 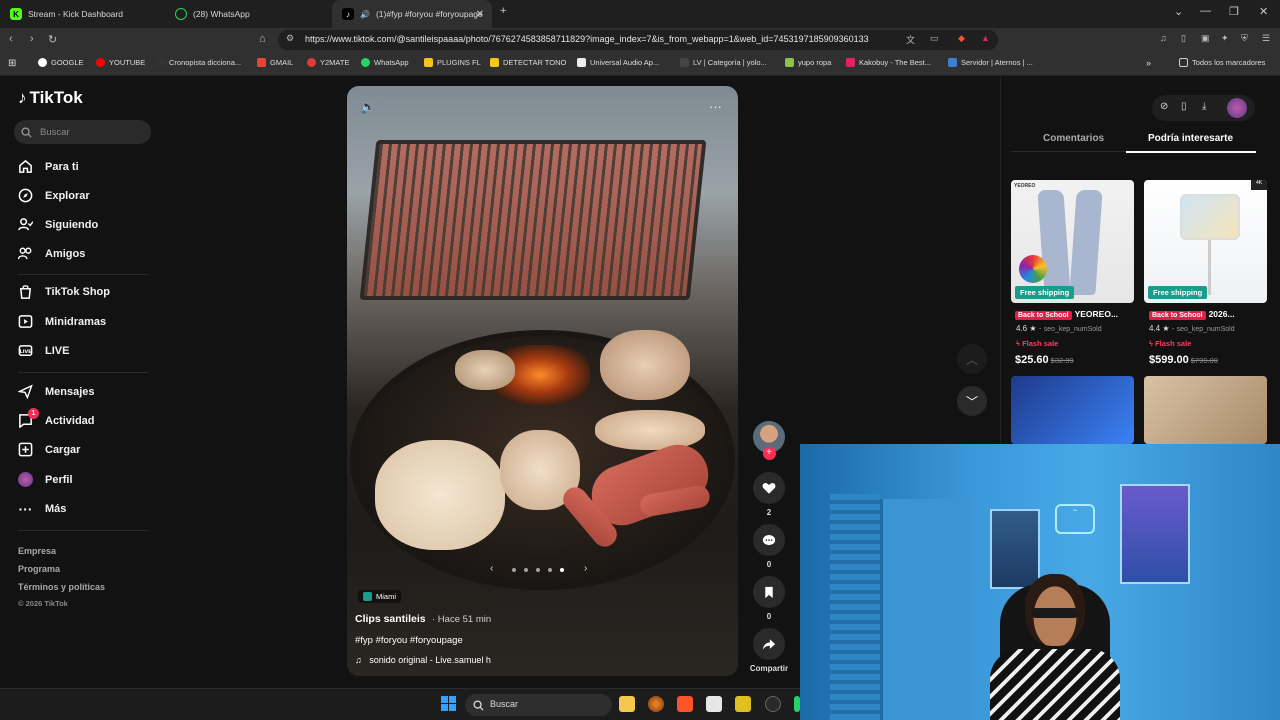 I want to click on vpn-icon: ⛨, so click(x=1244, y=38).